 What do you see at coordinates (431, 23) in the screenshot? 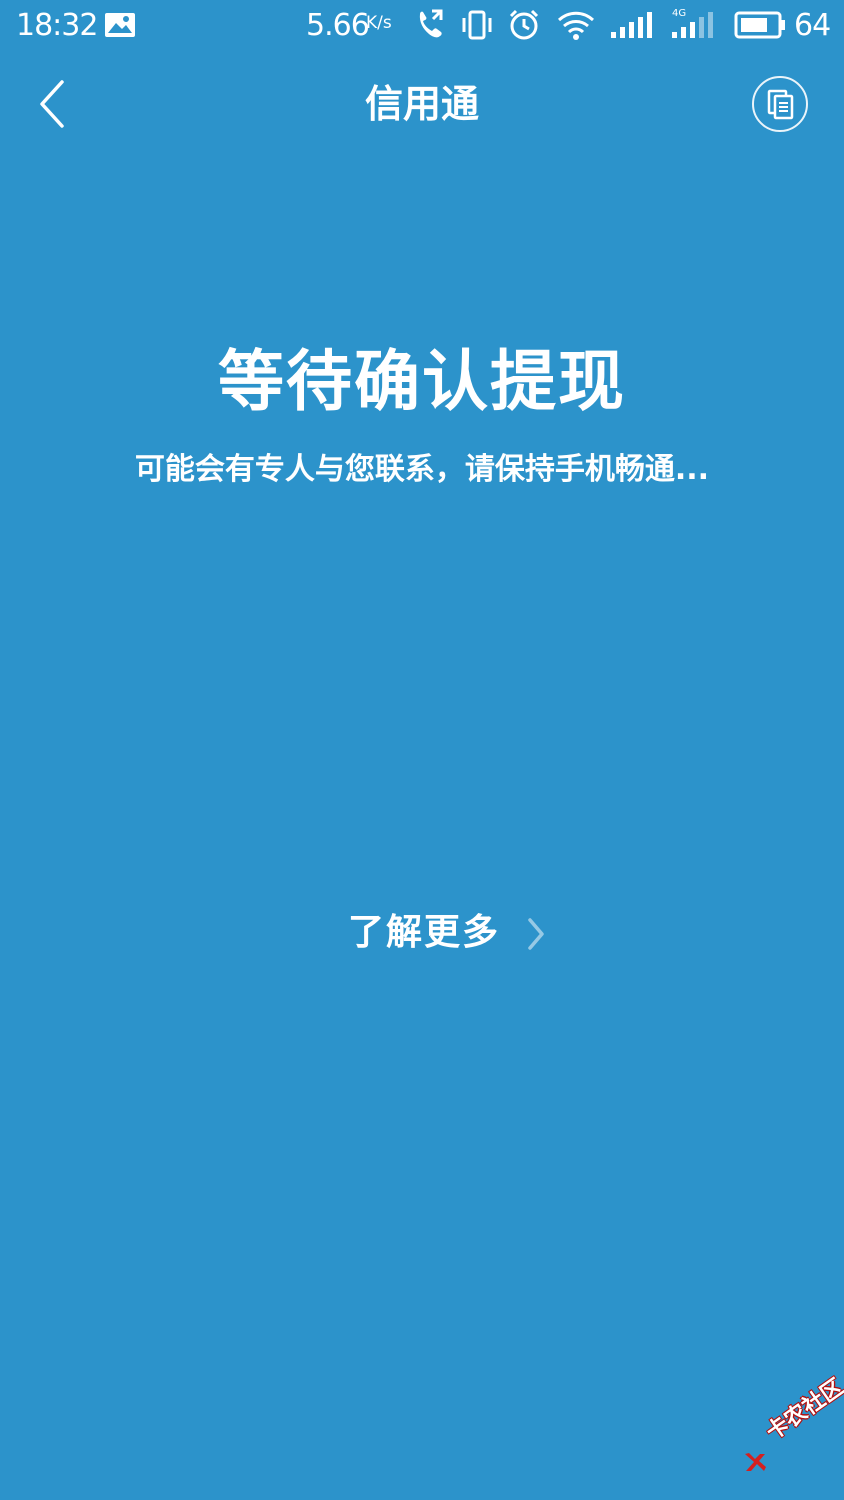
I see `call-forward-icon` at bounding box center [431, 23].